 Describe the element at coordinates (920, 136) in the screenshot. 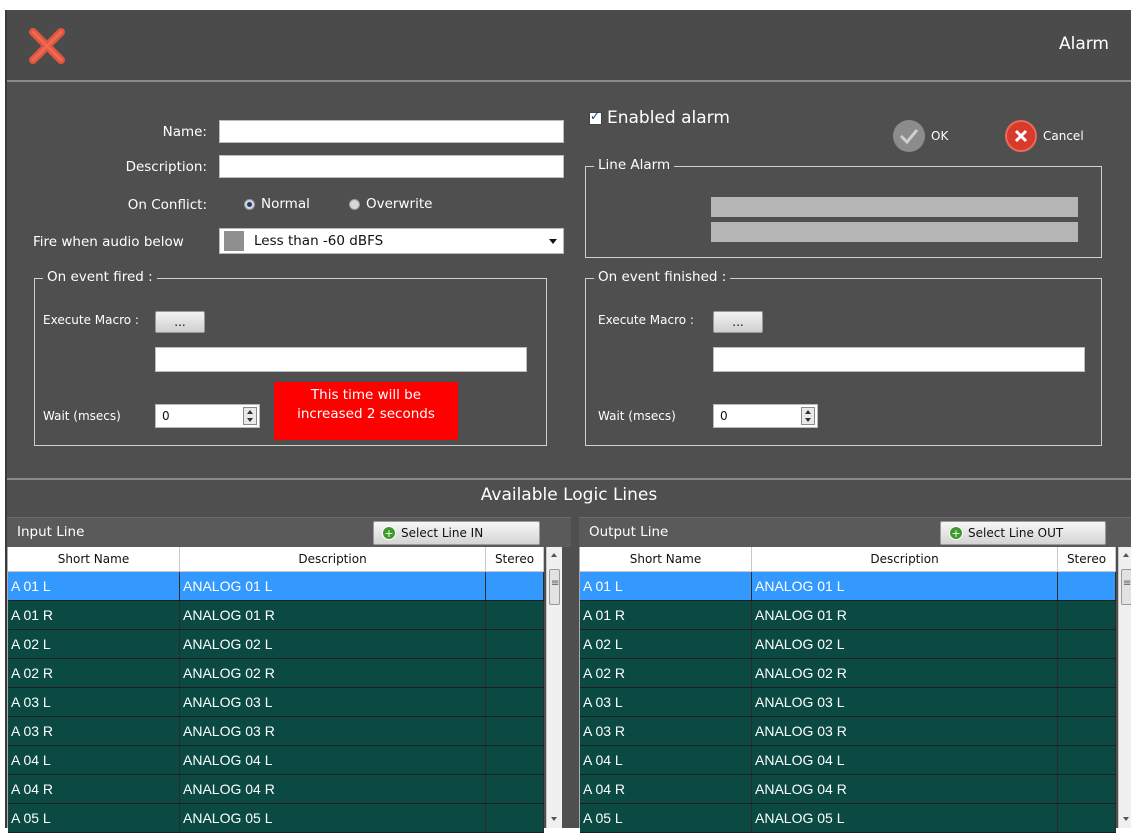

I see `ok-button: OK` at that location.